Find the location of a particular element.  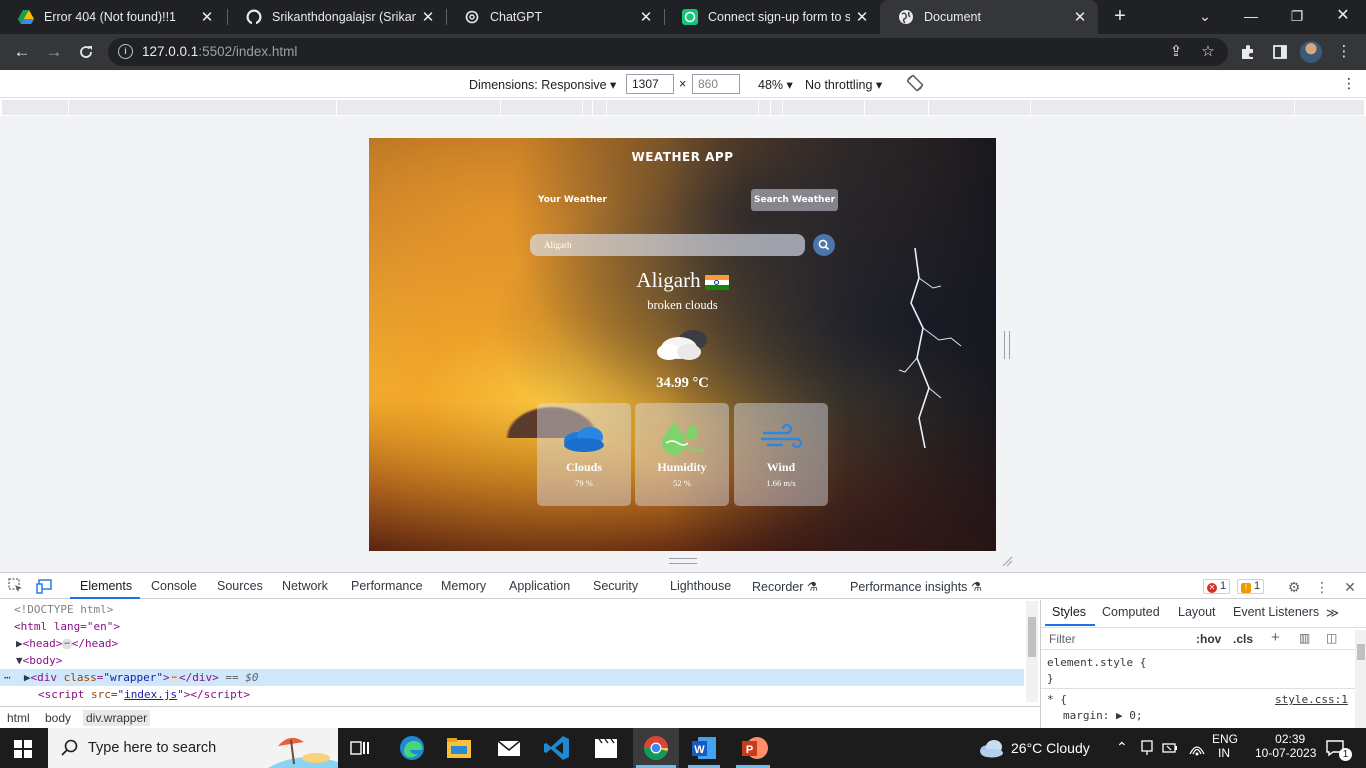

dimensions-dropdown: Dimensions: Responsive ▾ is located at coordinates (542, 84).